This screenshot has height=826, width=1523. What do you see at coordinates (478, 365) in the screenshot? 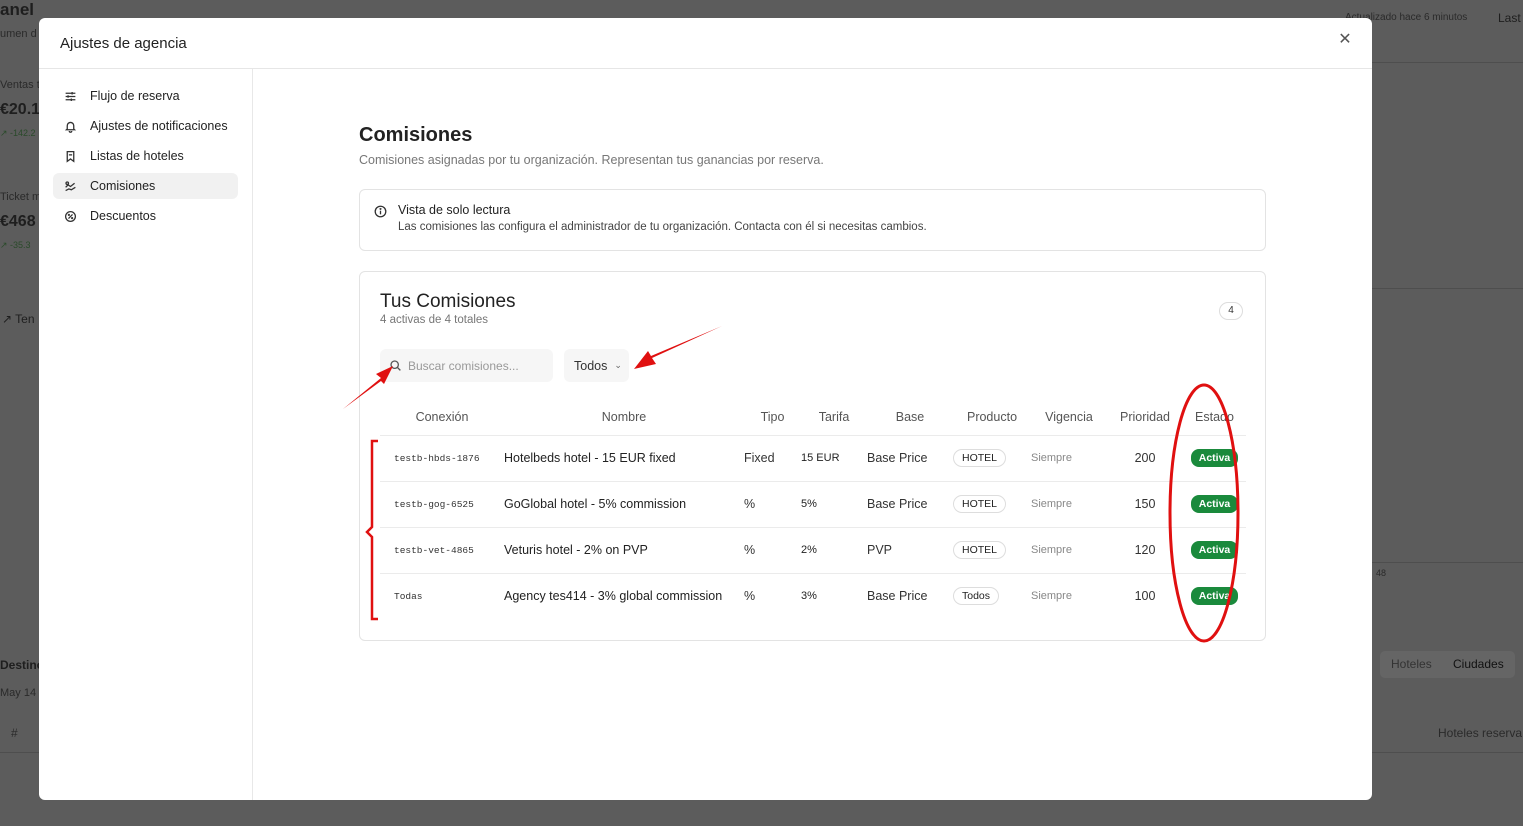
I see `search-input` at bounding box center [478, 365].